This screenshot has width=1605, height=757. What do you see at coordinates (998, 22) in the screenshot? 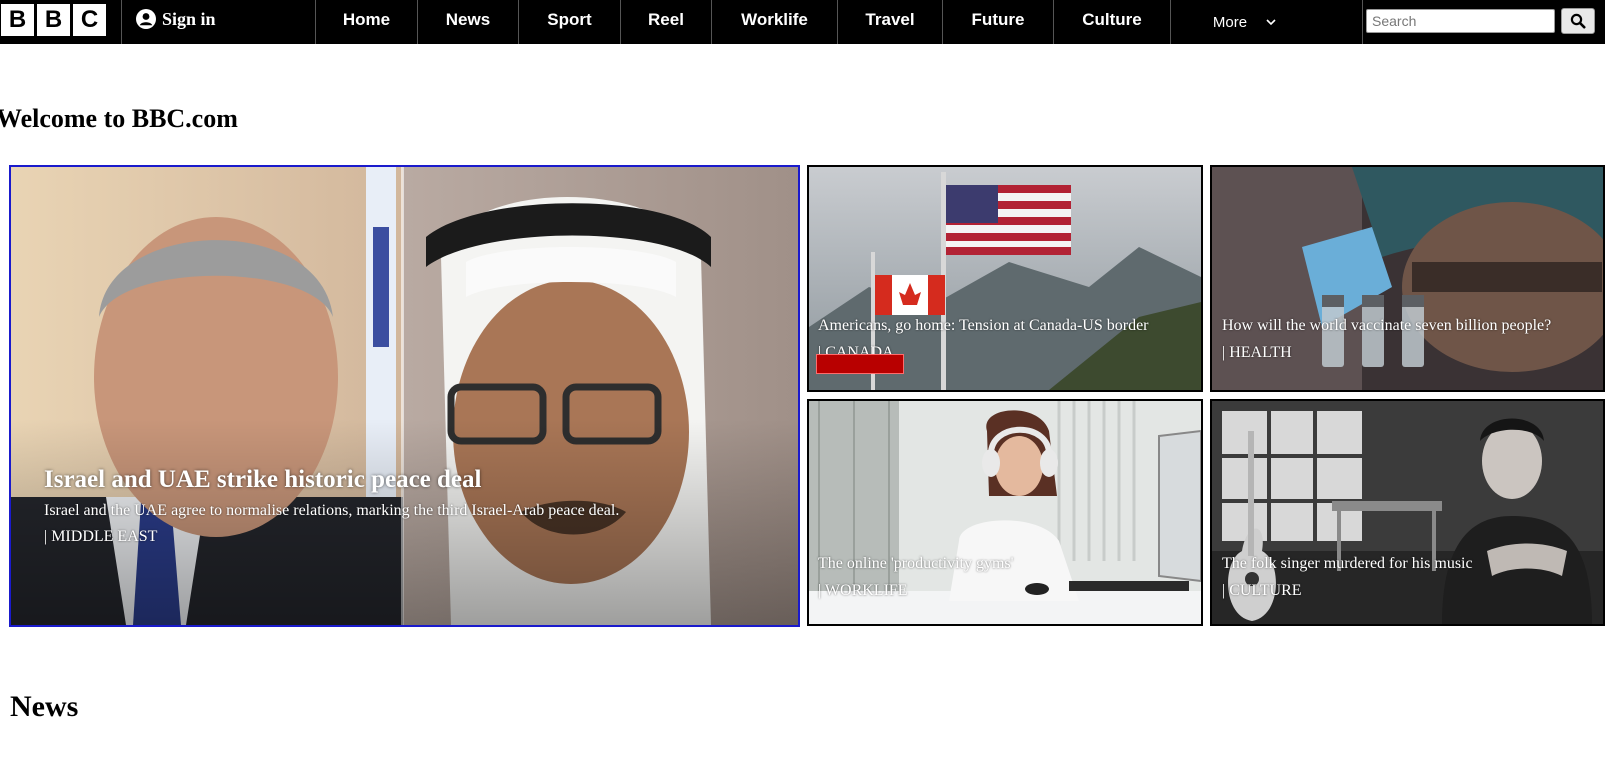
I see `nav-future: Future` at bounding box center [998, 22].